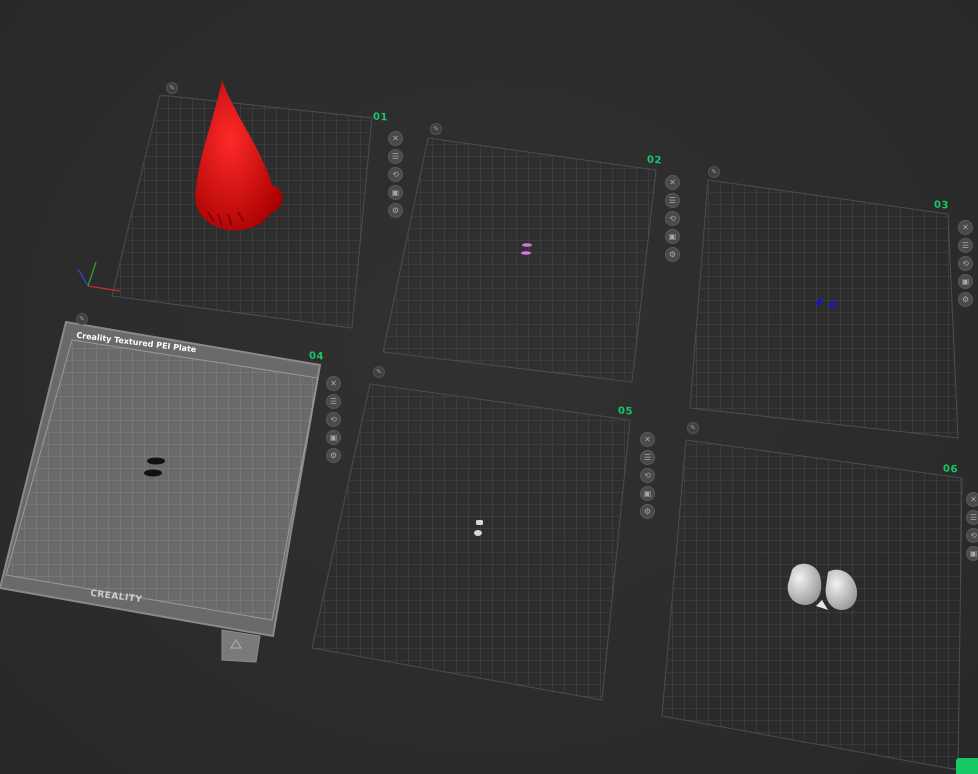 The width and height of the screenshot is (978, 774). I want to click on plate-03-tools: ✕ ☰ ⟲ ▣ ⚙, so click(966, 265).